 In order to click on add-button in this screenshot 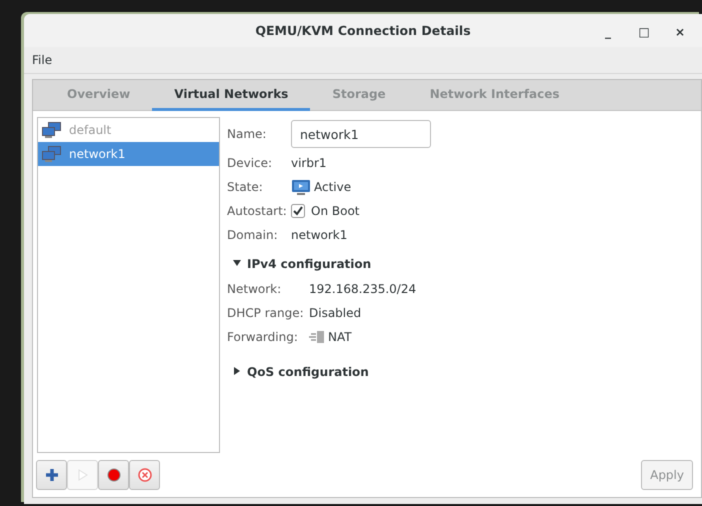, I will do `click(51, 475)`.